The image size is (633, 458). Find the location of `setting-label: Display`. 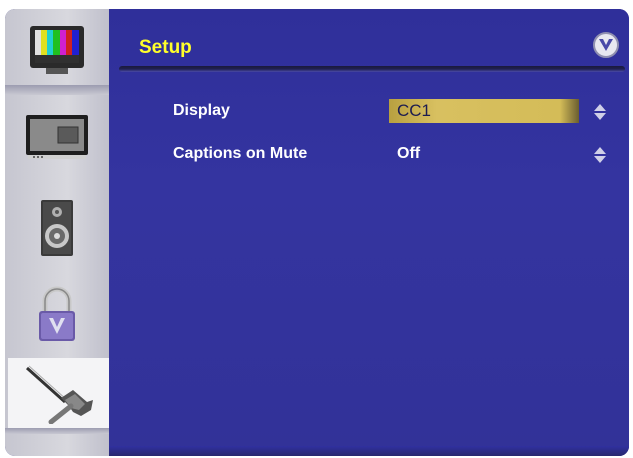

setting-label: Display is located at coordinates (201, 110).